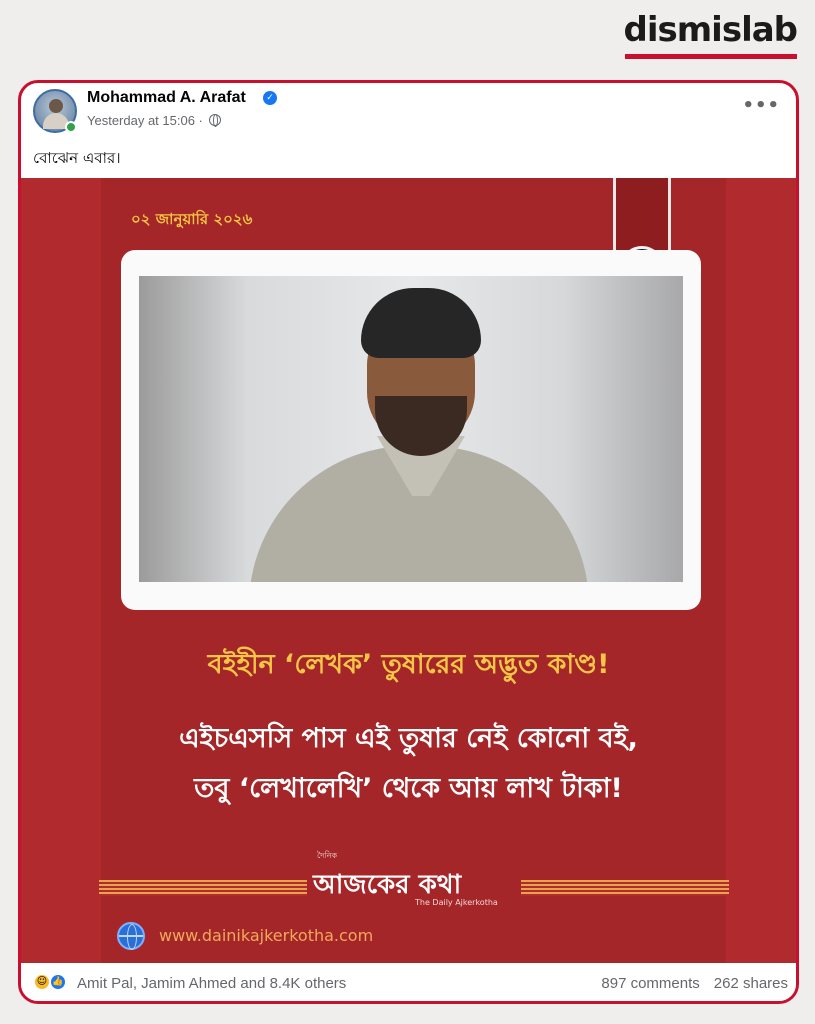 The image size is (815, 1024). Describe the element at coordinates (710, 30) in the screenshot. I see `brand-logo: dismislab` at that location.